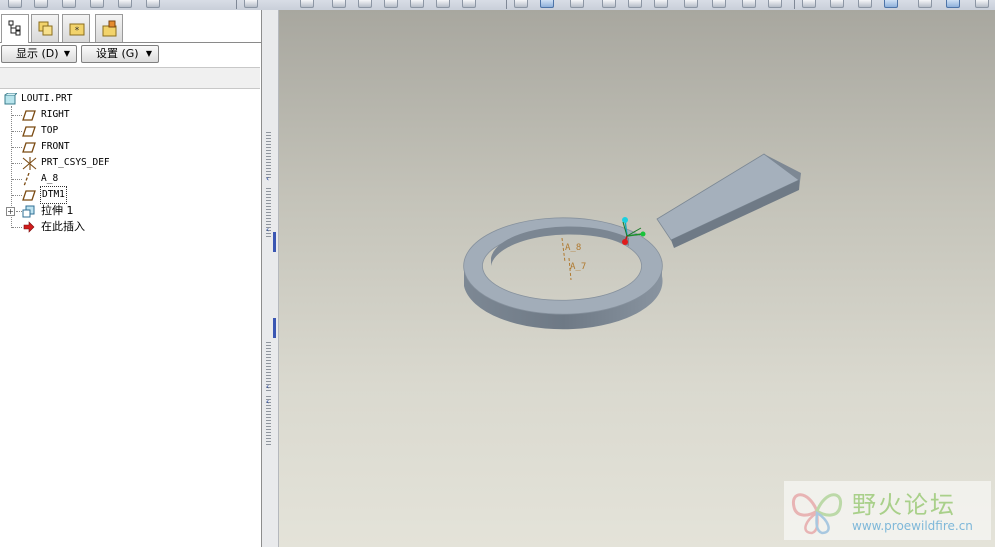 This screenshot has width=995, height=547. What do you see at coordinates (120, 99) in the screenshot?
I see `tree-root-item: LOUTI.PRT` at bounding box center [120, 99].